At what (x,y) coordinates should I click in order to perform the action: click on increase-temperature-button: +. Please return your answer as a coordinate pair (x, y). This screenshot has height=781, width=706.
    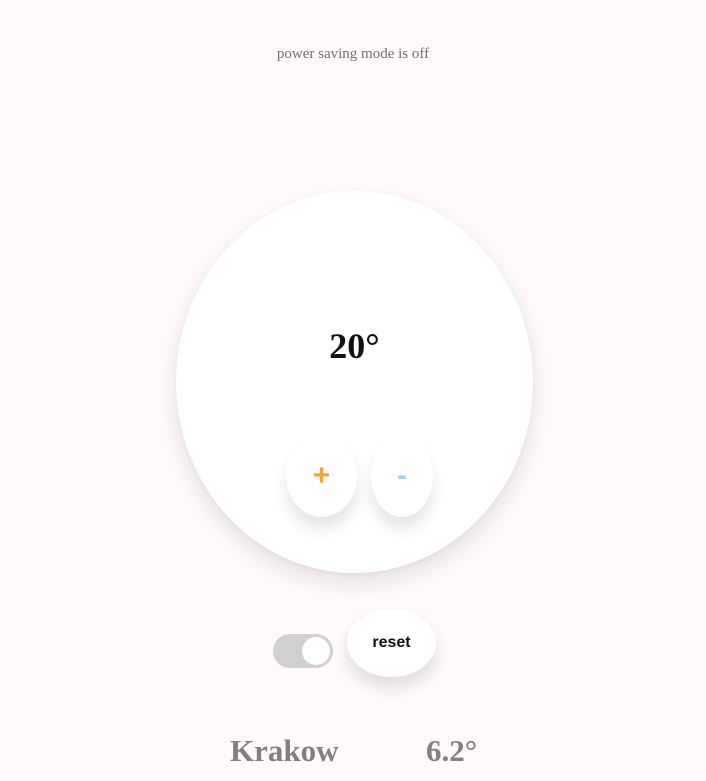
    Looking at the image, I should click on (321, 476).